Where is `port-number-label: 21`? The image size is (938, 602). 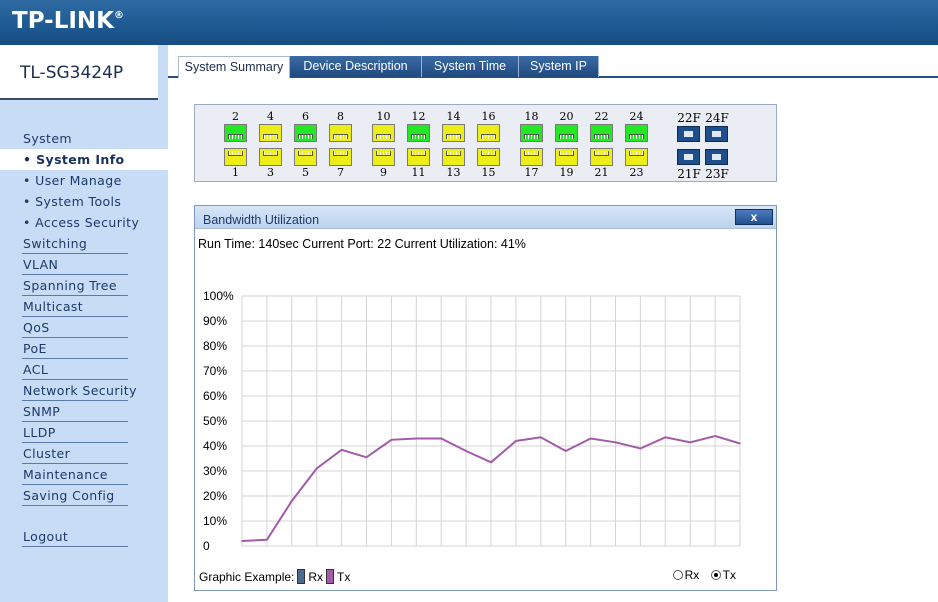
port-number-label: 21 is located at coordinates (601, 172).